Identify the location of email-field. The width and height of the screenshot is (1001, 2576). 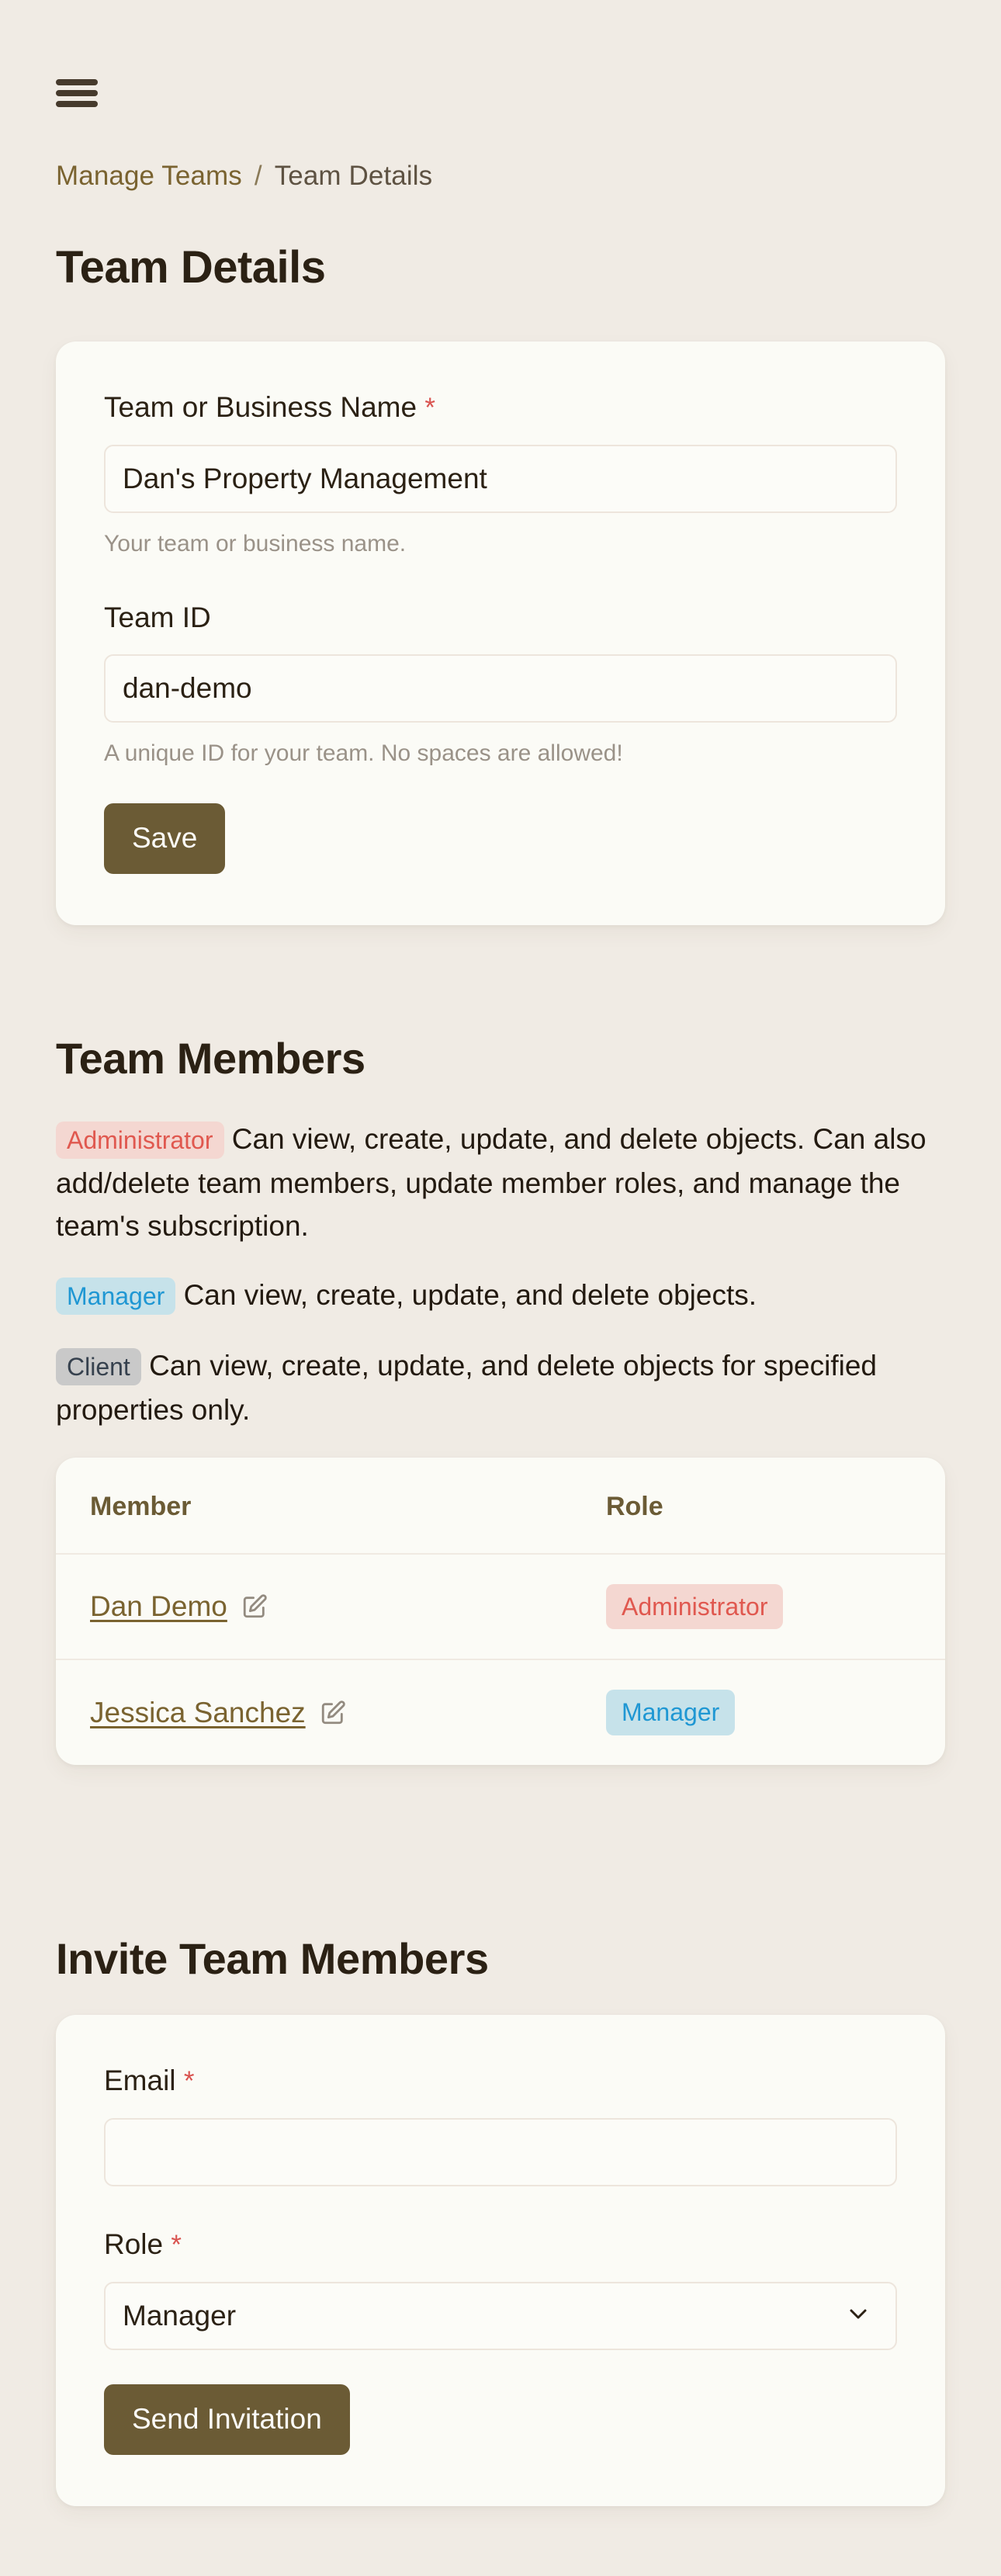
(500, 2152).